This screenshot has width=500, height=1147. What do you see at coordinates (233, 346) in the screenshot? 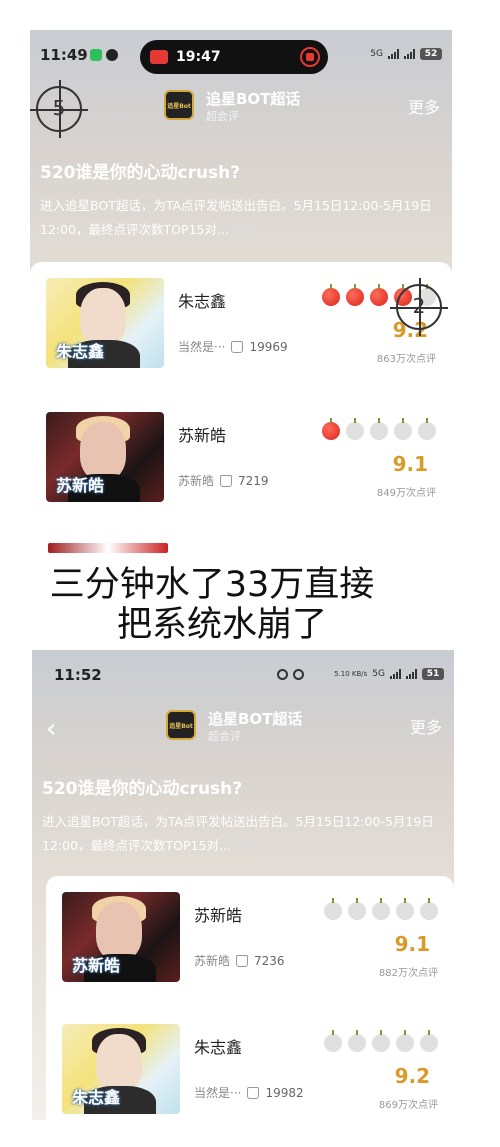
I see `top-comment: 当然是··· 19969` at bounding box center [233, 346].